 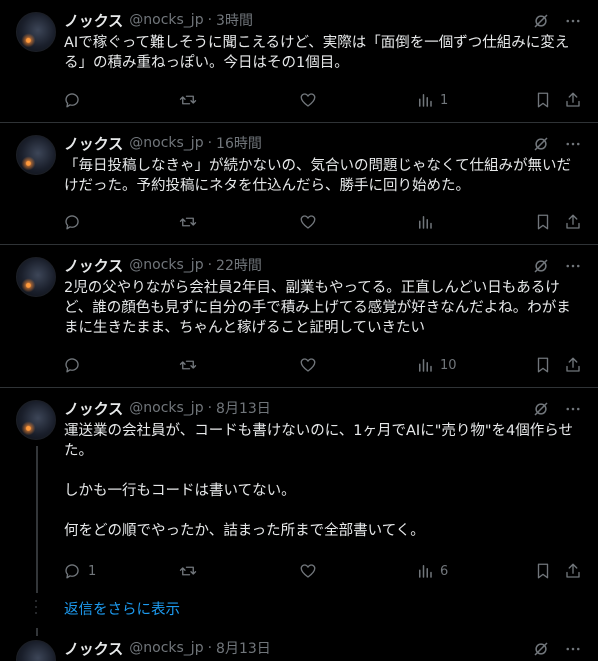 What do you see at coordinates (37, 519) in the screenshot?
I see `thread-line` at bounding box center [37, 519].